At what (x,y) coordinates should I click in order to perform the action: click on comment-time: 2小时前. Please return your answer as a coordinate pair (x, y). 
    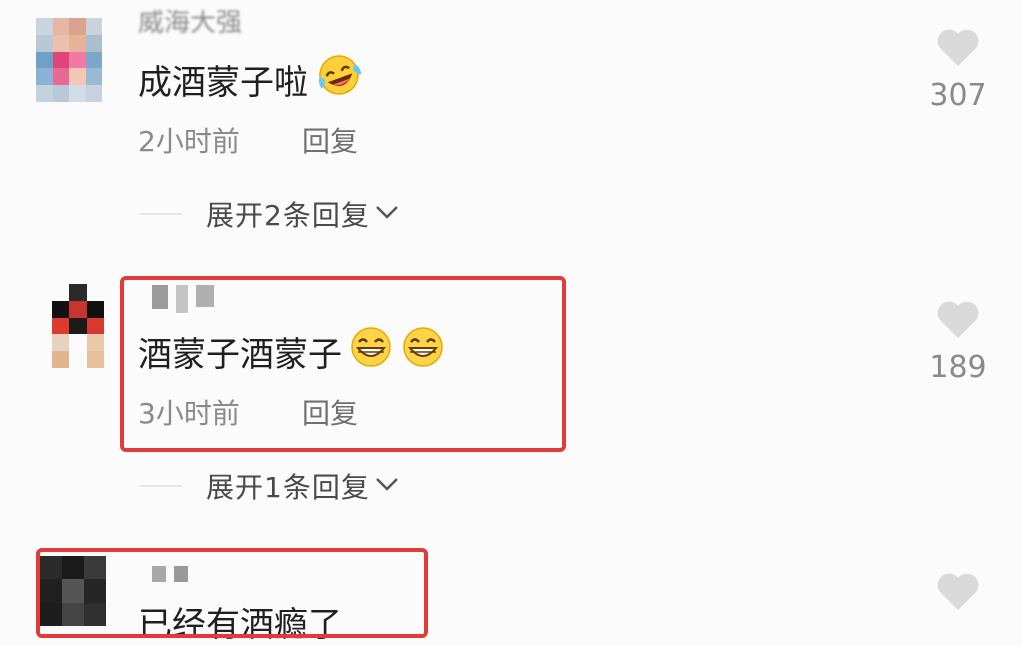
    Looking at the image, I should click on (189, 141).